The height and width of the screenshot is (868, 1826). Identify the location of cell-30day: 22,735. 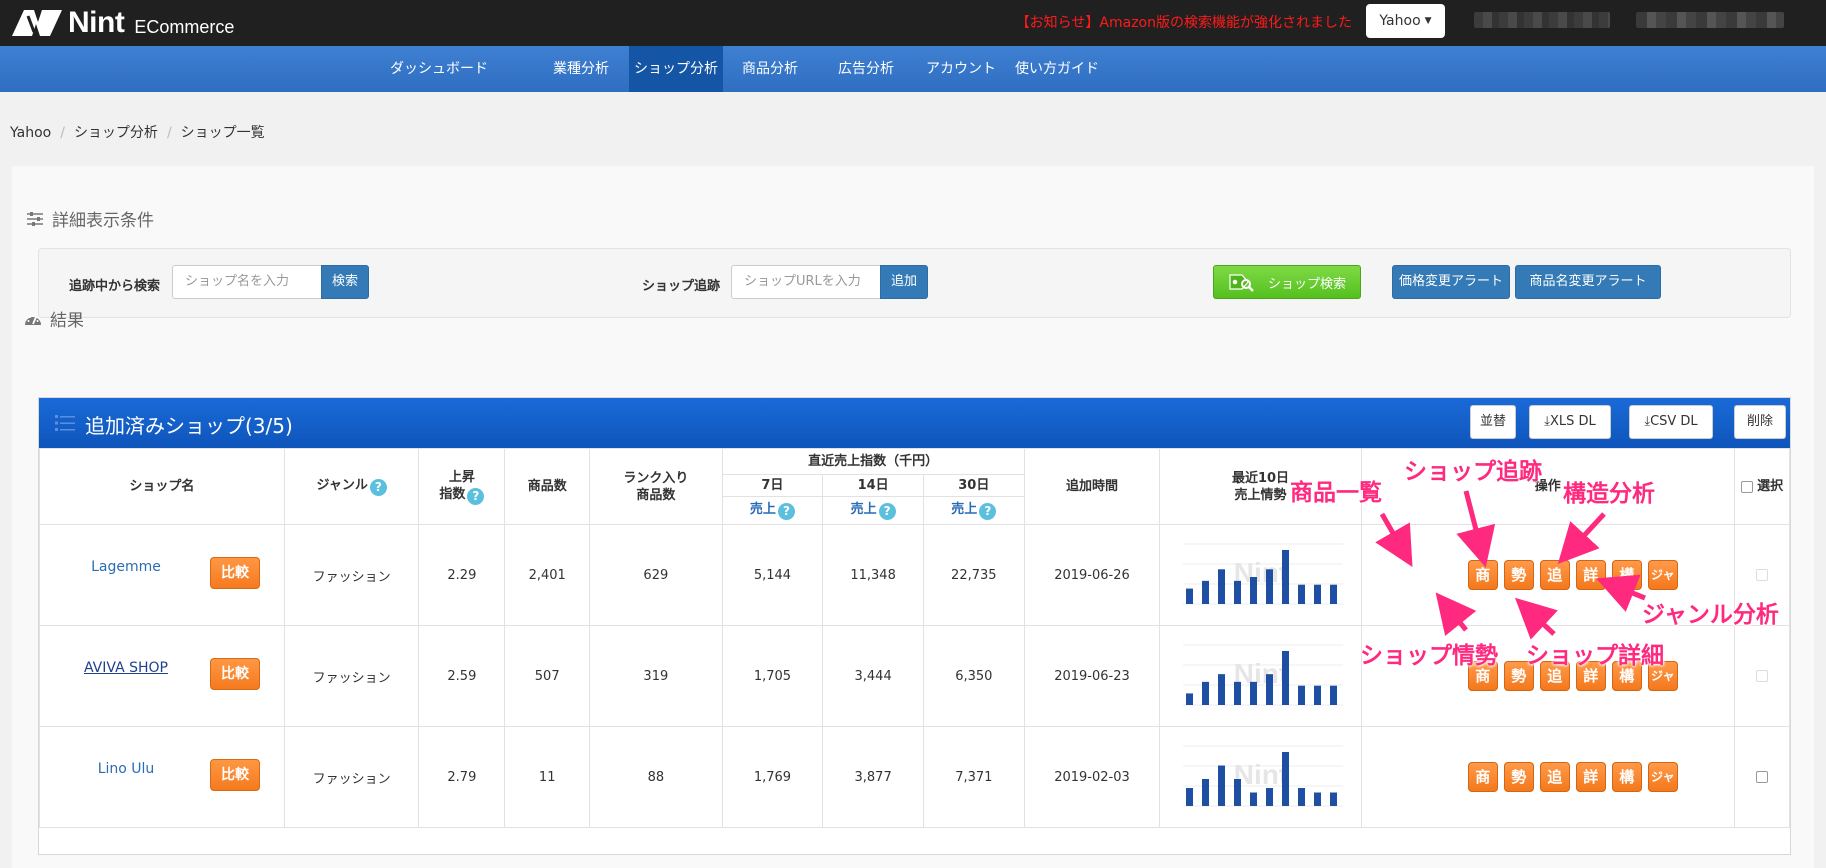
(973, 575).